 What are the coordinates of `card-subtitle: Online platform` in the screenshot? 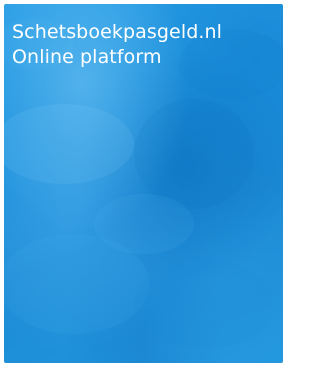 It's located at (87, 57).